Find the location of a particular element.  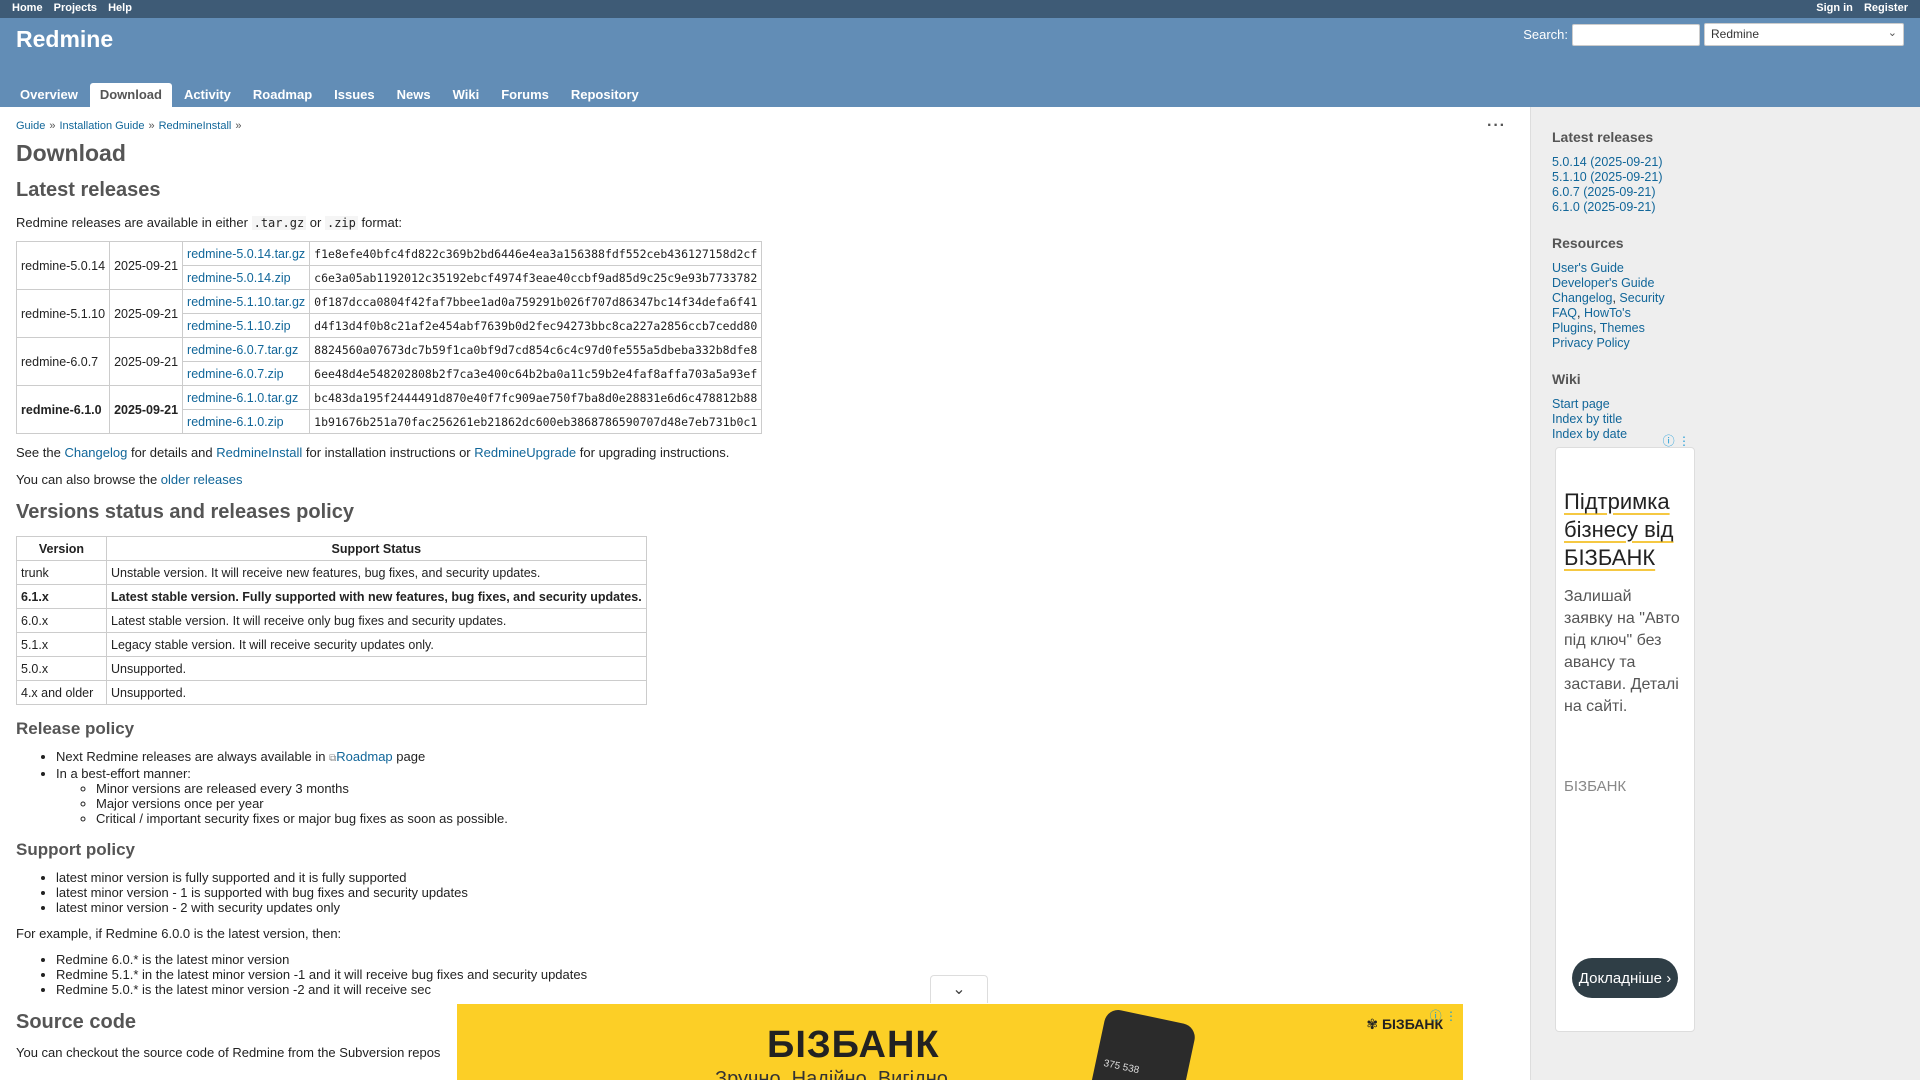

sidebar-heading-latest: Latest releases is located at coordinates (1603, 137).